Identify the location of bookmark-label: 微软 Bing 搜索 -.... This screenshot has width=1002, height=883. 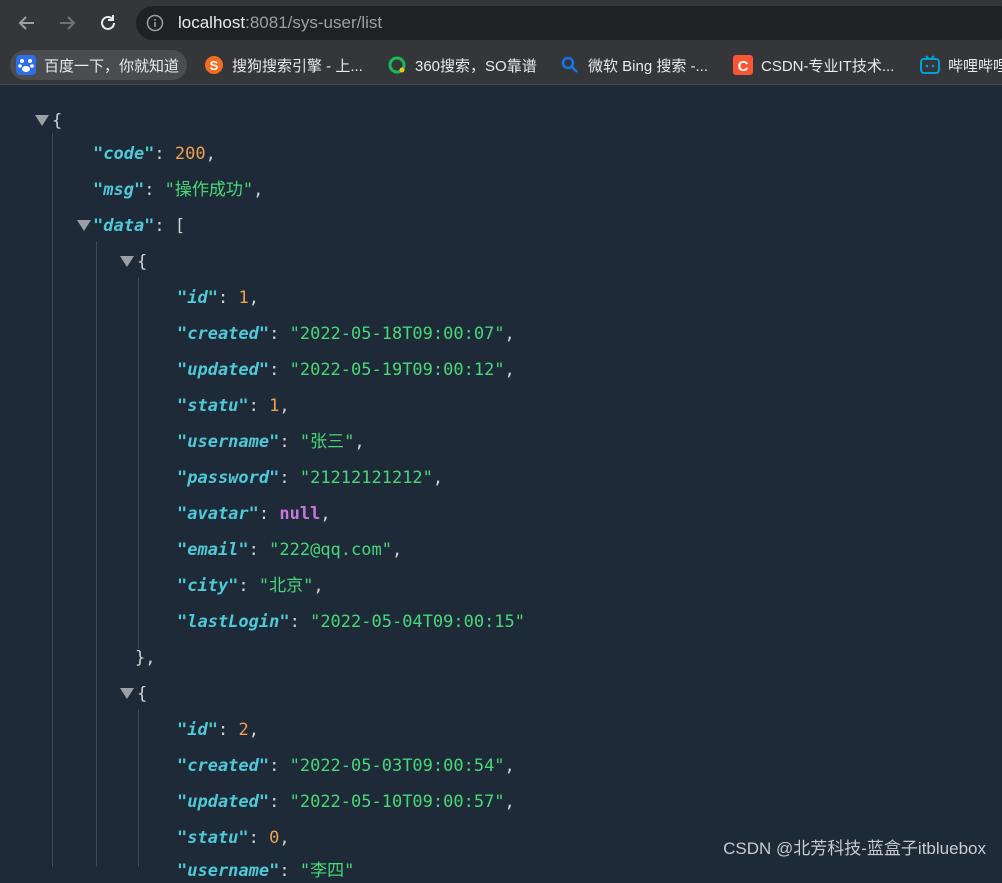
(648, 66).